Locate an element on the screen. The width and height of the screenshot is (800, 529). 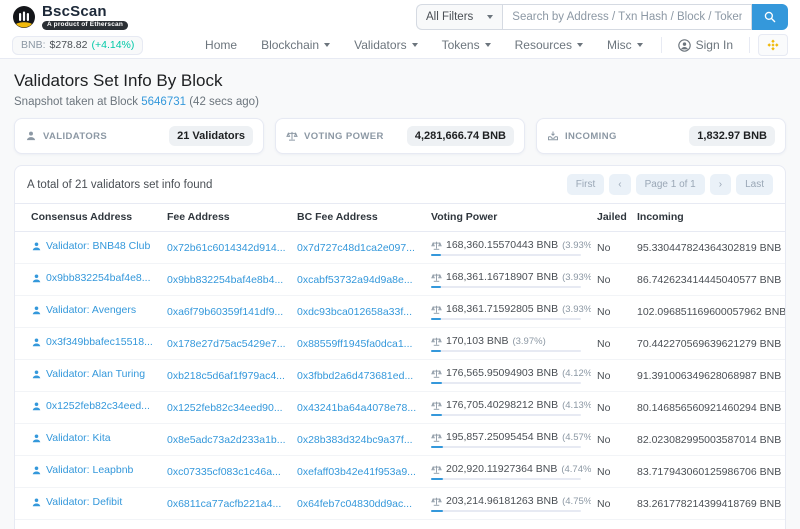
consensus-address-link: Validator: Kita is located at coordinates (71, 438).